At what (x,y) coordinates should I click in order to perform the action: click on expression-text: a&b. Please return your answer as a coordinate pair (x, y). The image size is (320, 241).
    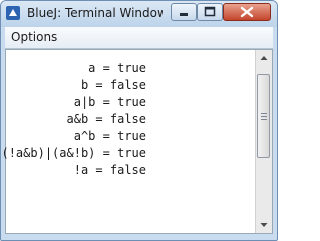
    Looking at the image, I should click on (77, 119).